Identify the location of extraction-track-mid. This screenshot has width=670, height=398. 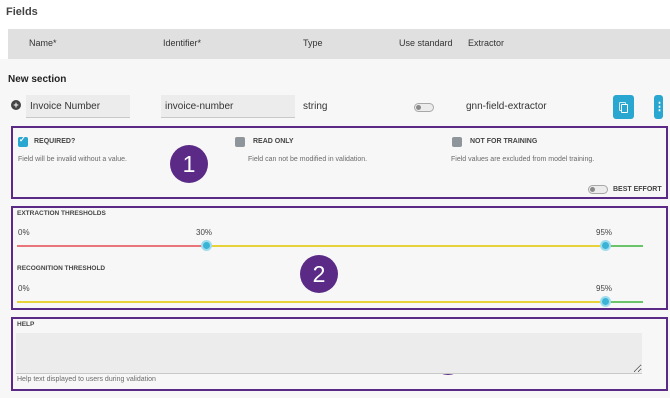
(406, 246).